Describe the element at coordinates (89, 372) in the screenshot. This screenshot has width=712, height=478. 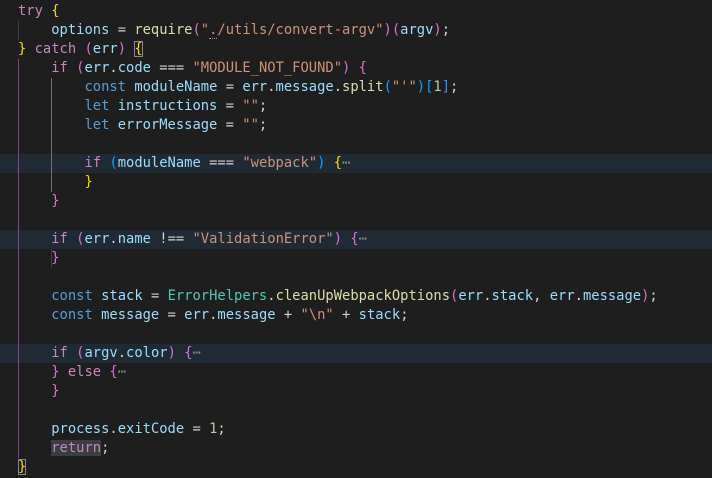
I see `code-line-text: } else {⋯` at that location.